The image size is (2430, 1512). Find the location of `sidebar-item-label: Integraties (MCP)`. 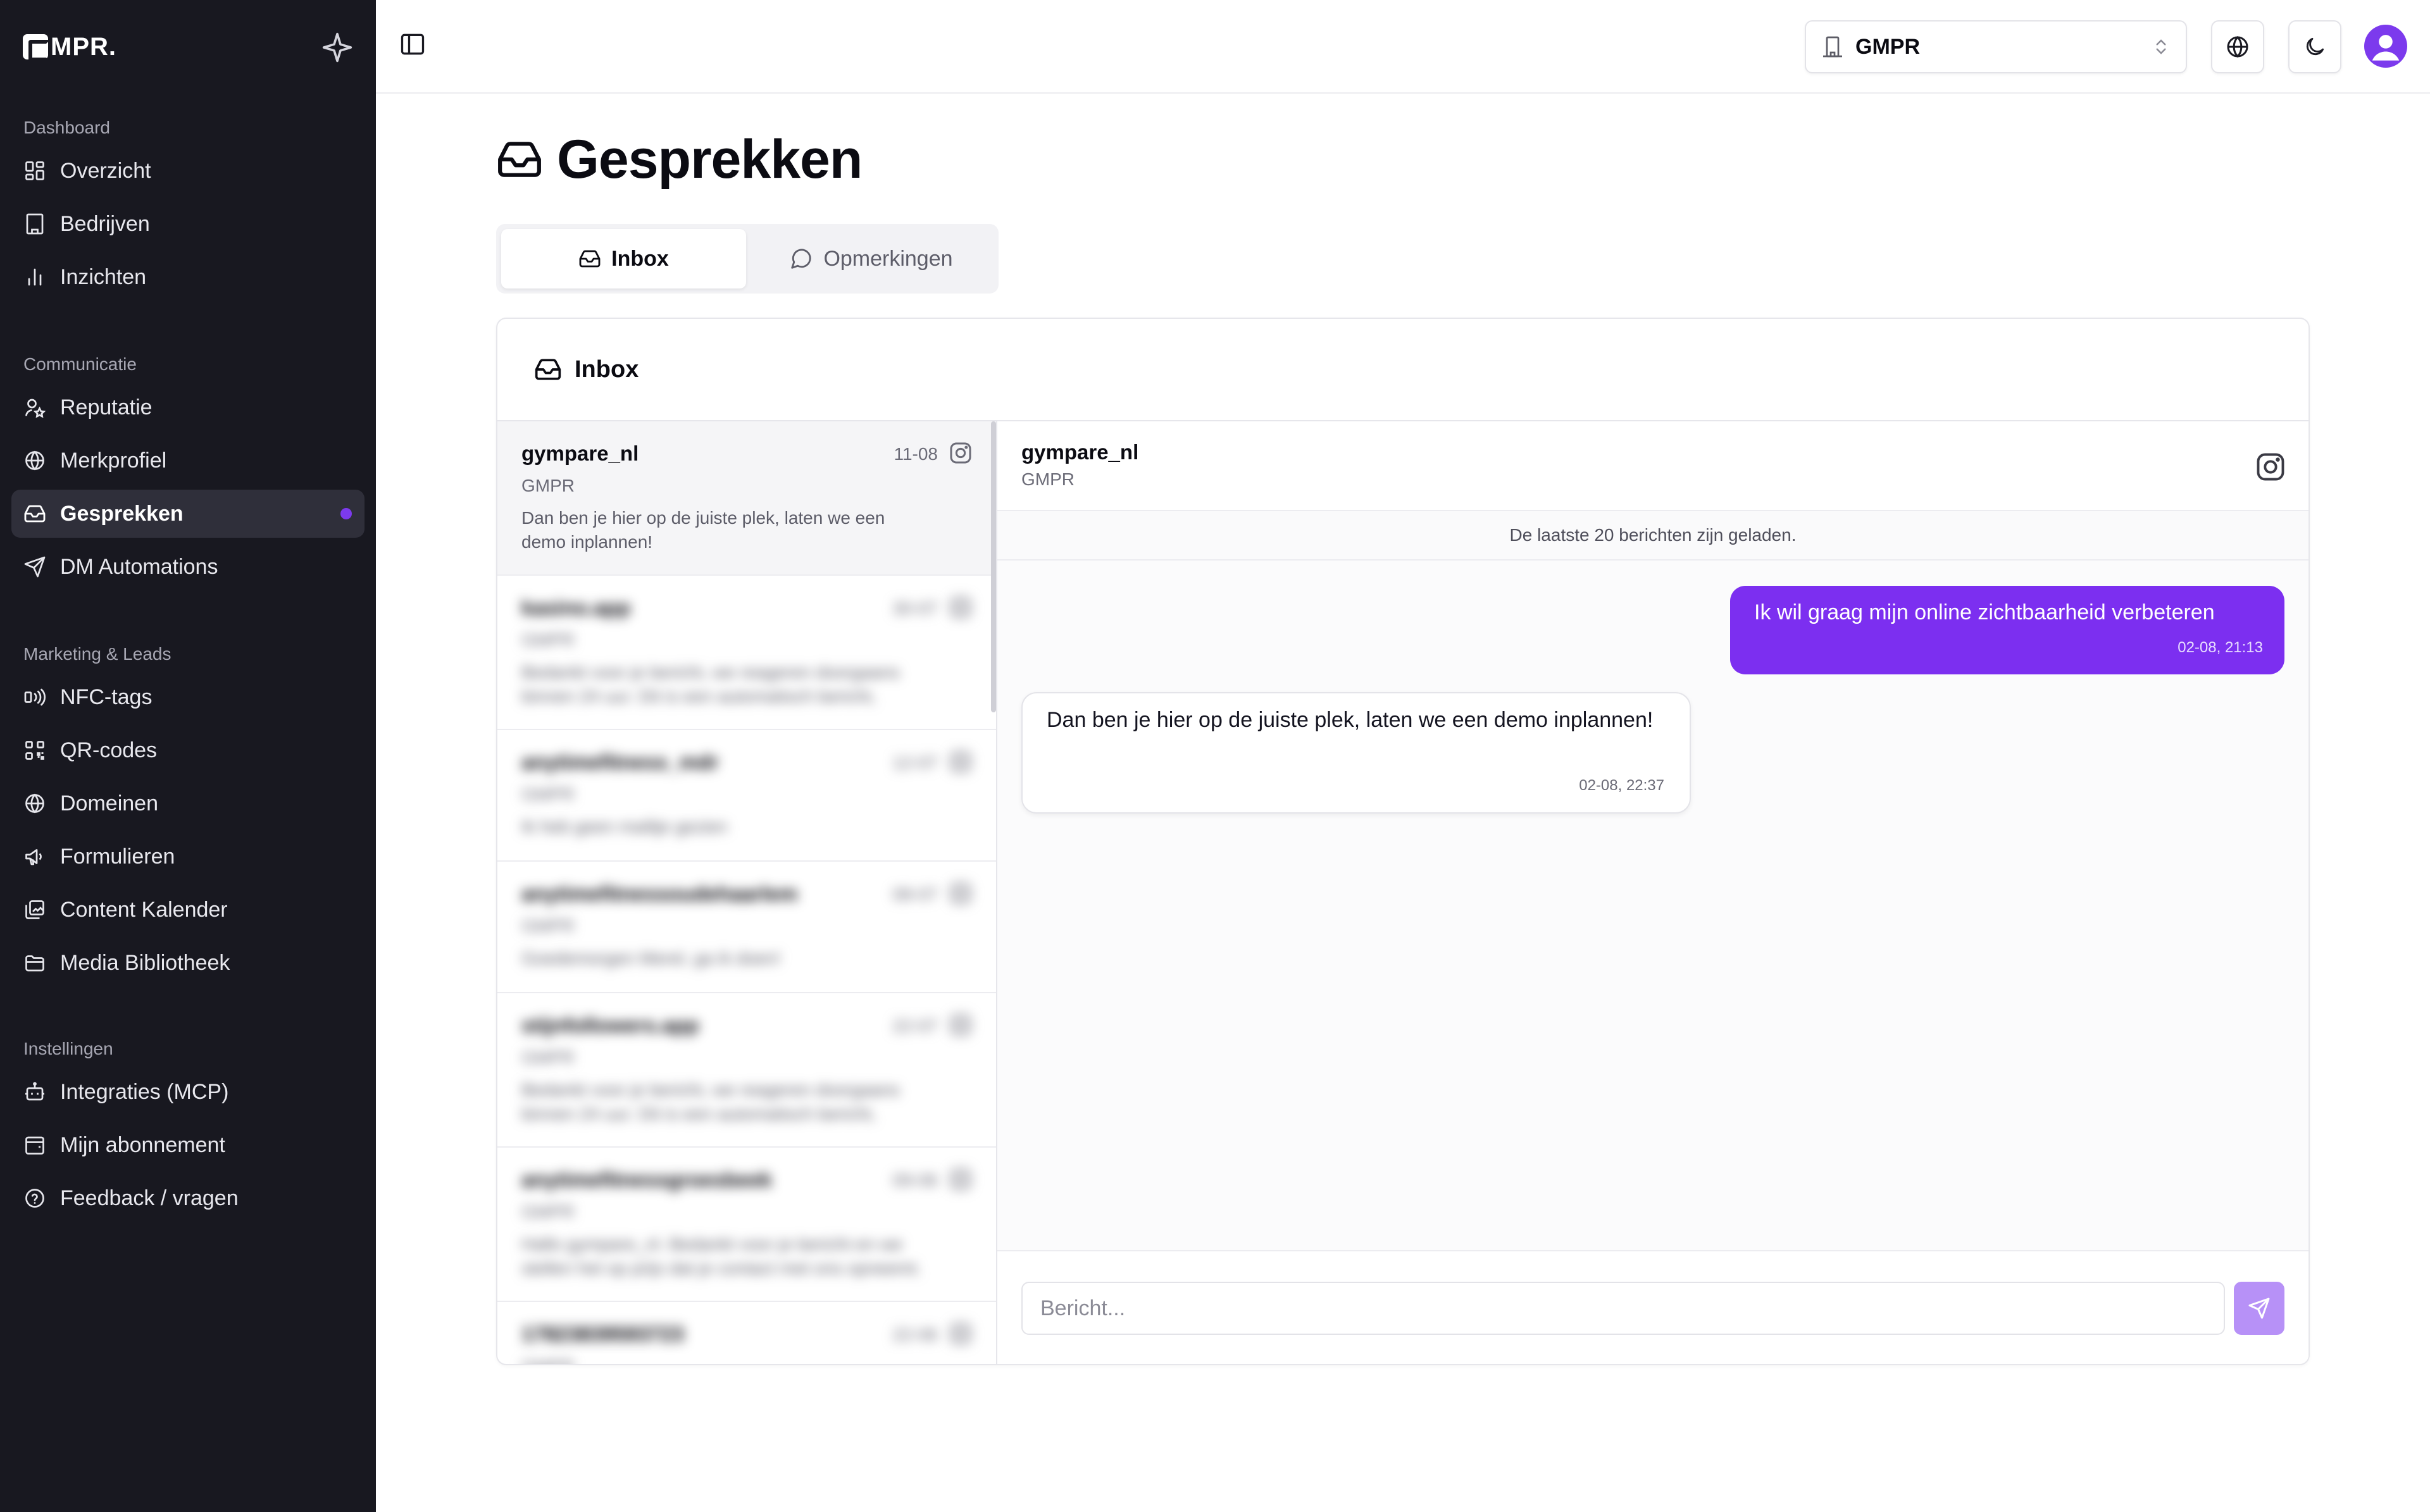

sidebar-item-label: Integraties (MCP) is located at coordinates (144, 1092).